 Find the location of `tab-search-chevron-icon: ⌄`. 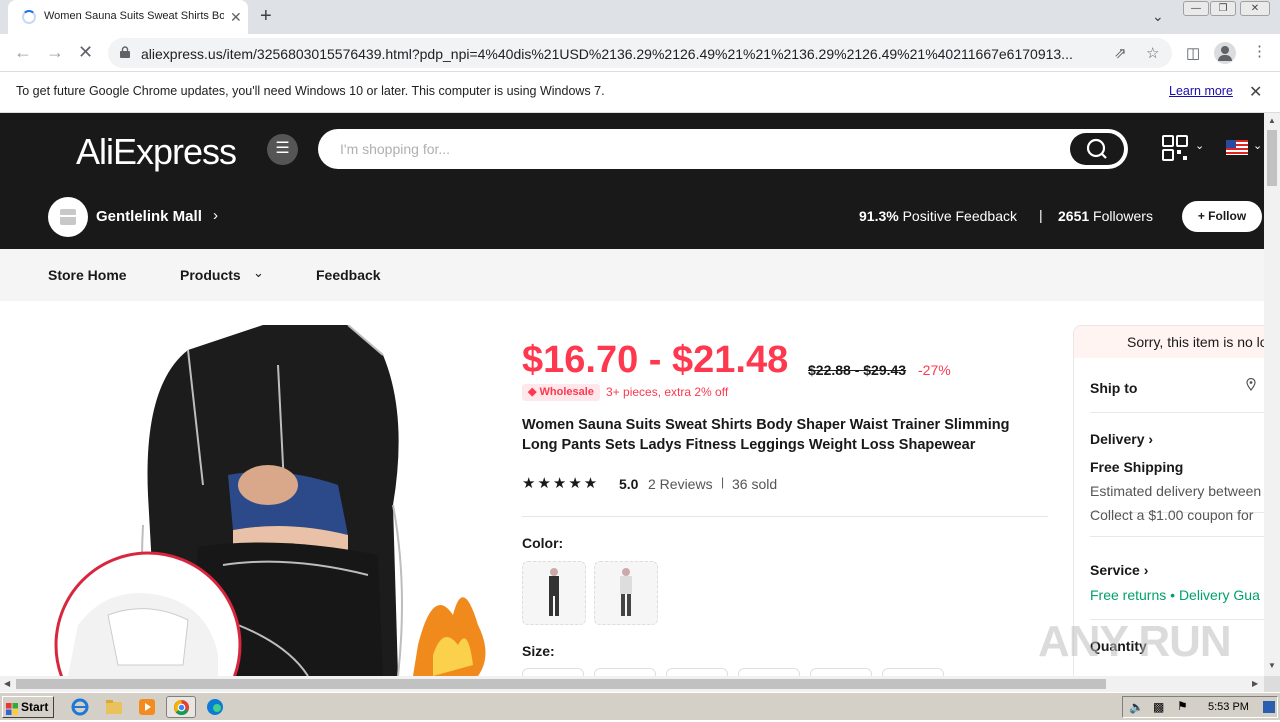

tab-search-chevron-icon: ⌄ is located at coordinates (1158, 16).